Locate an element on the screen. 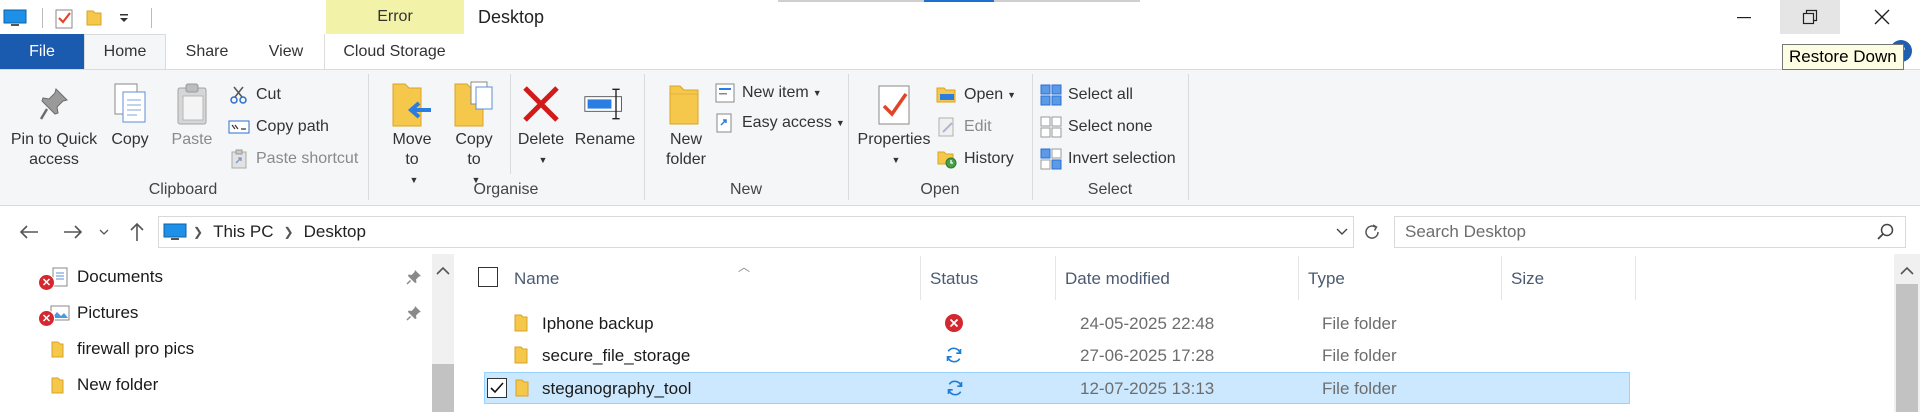  file-name: steganography_tool is located at coordinates (617, 388).